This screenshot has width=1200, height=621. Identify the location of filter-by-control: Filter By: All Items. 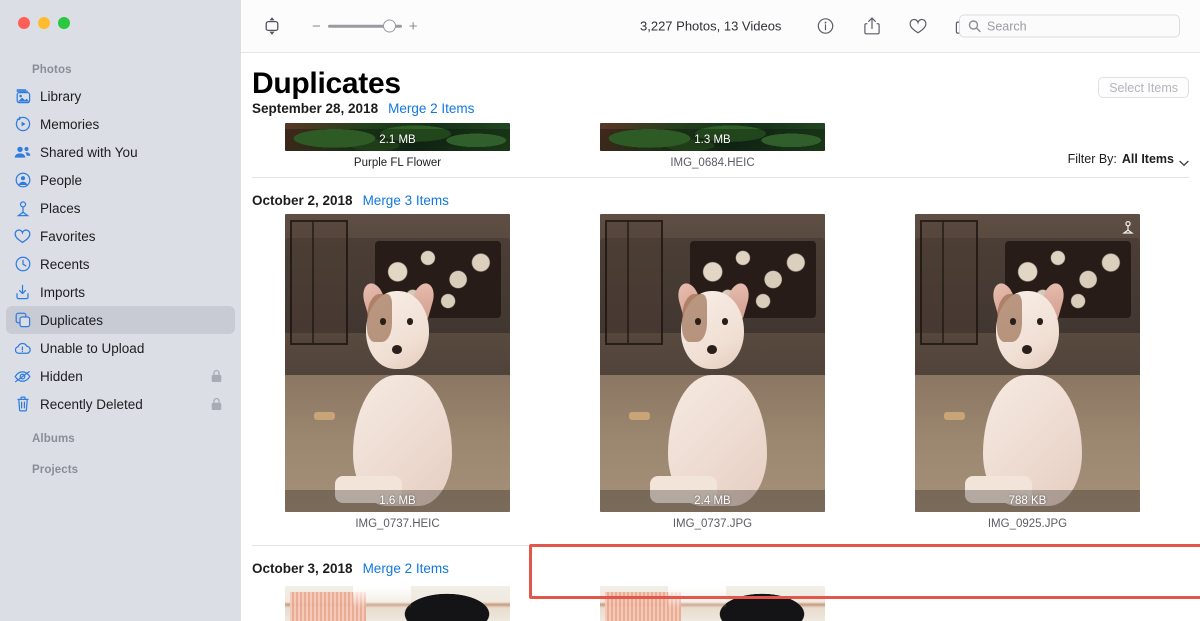
(1128, 159).